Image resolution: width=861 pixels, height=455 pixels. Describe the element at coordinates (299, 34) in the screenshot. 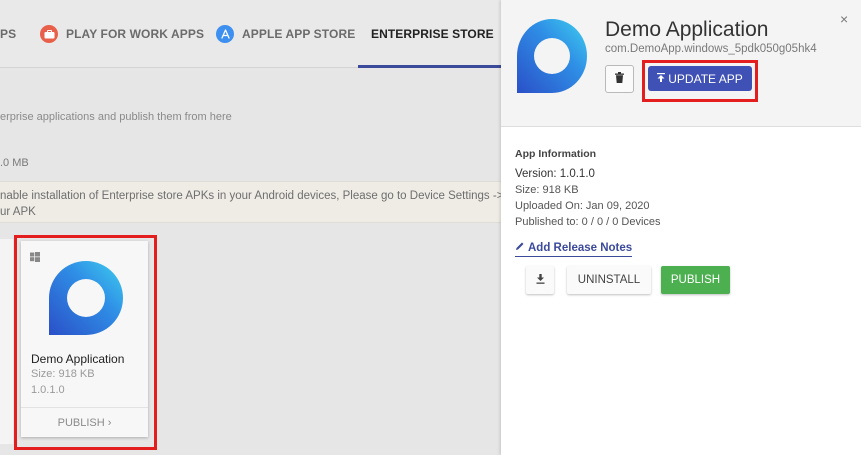

I see `tab-label: APPLE APP STORE` at that location.